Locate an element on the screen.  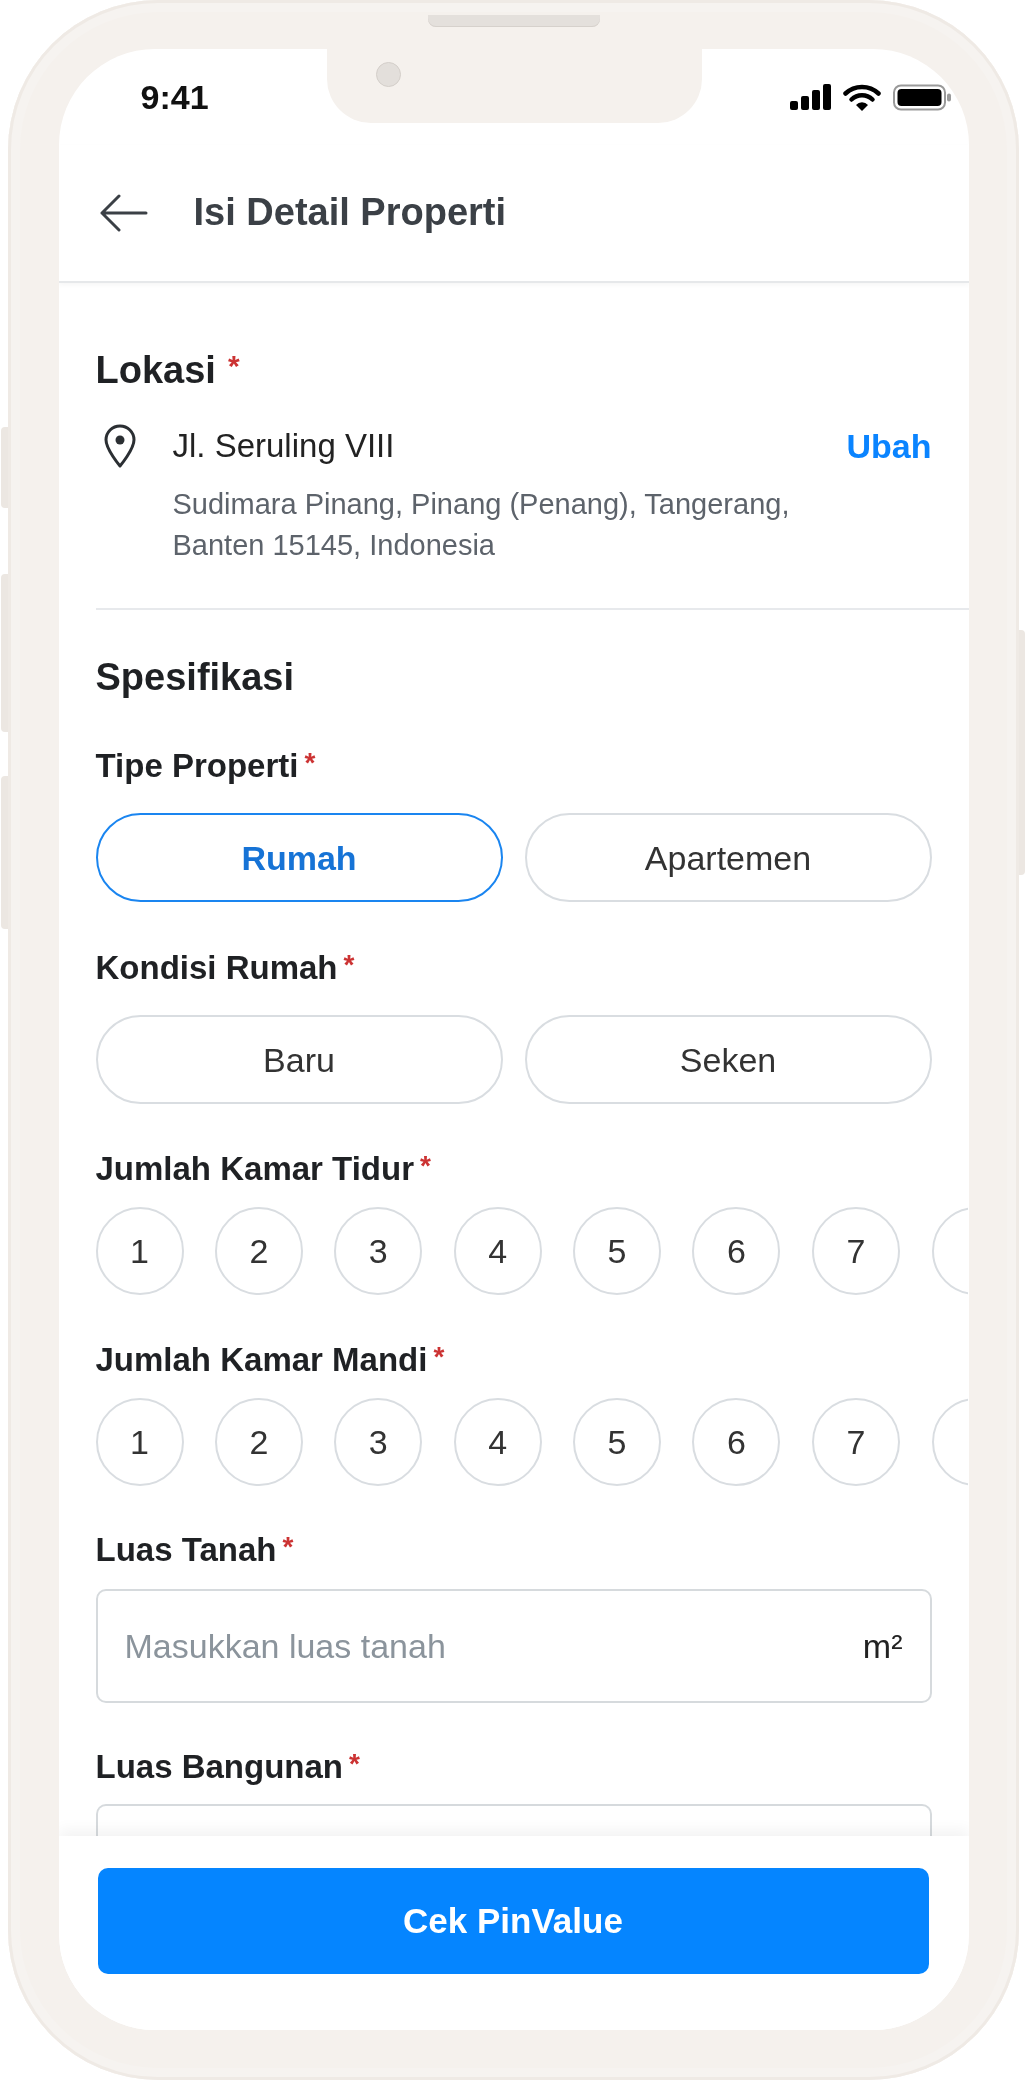
field-label: Jumlah Kamar Mandi is located at coordinates (261, 1360).